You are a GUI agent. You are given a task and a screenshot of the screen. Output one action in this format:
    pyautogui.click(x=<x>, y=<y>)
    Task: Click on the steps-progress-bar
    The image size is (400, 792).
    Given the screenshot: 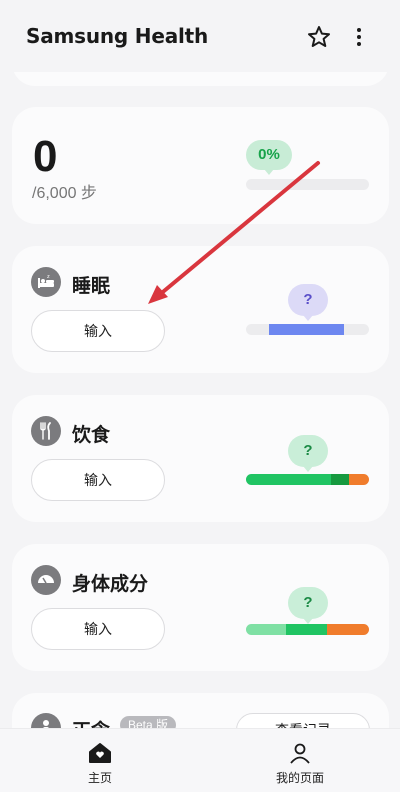 What is the action you would take?
    pyautogui.click(x=307, y=184)
    